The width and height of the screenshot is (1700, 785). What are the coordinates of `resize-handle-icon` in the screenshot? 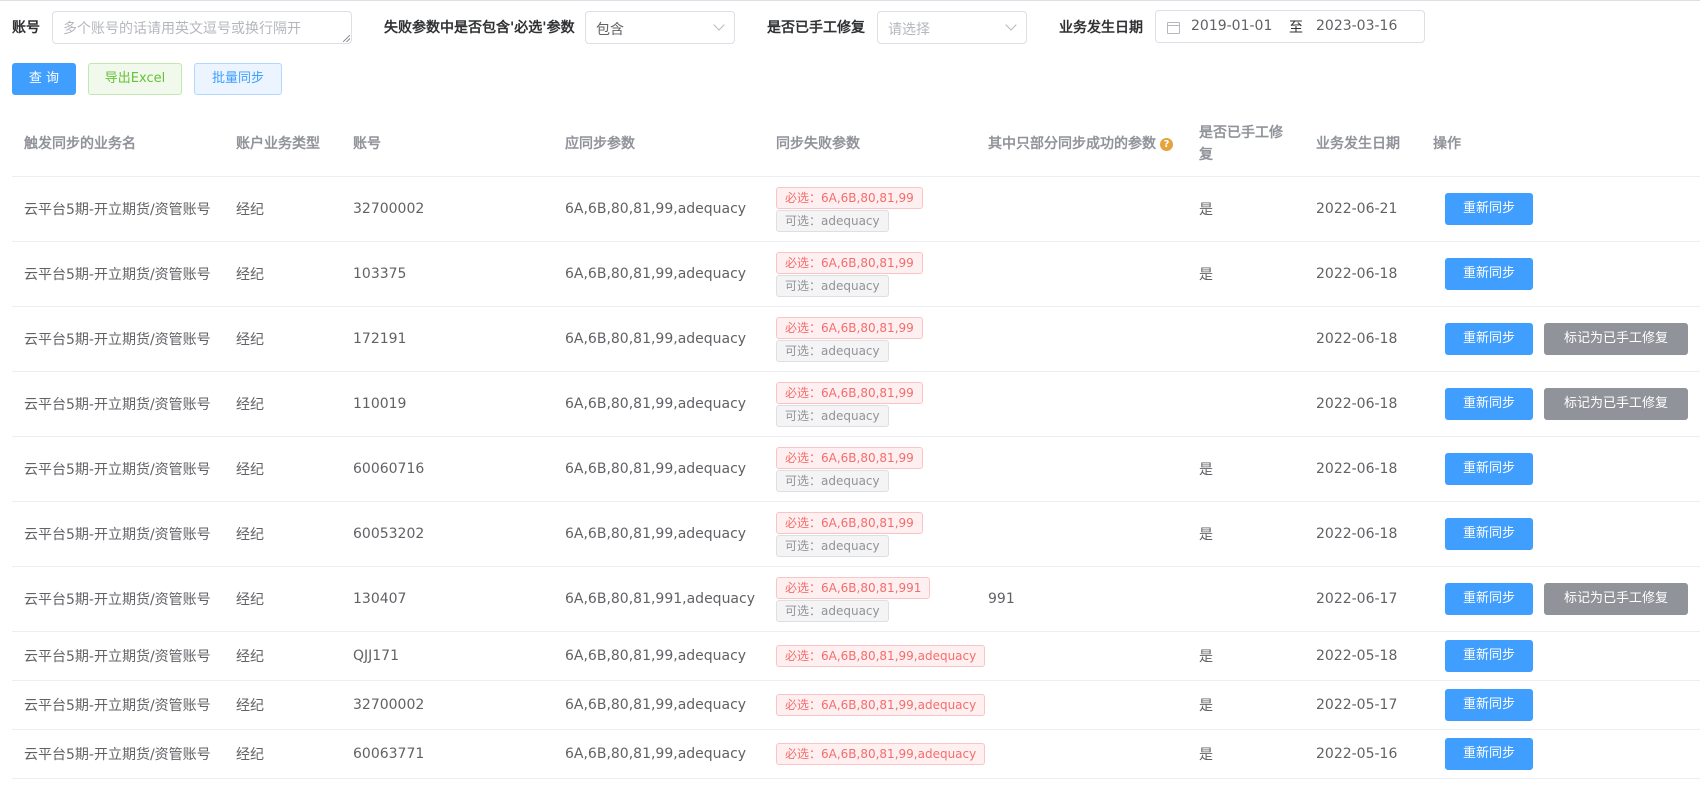 It's located at (346, 38).